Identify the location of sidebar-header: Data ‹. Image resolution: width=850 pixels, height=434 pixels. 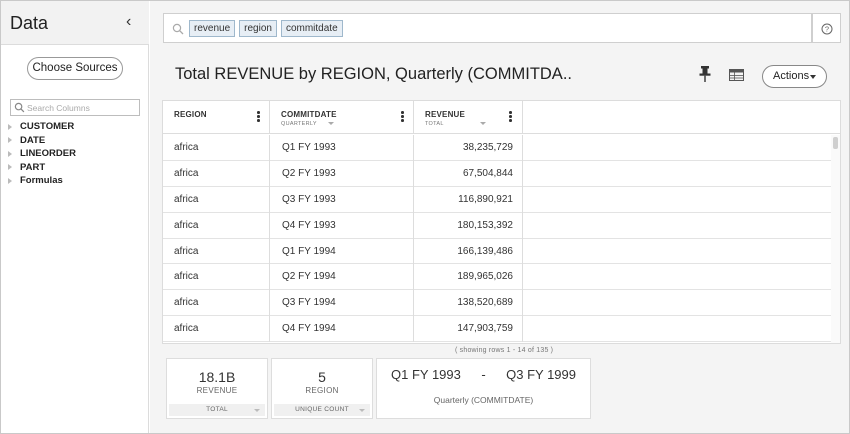
(75, 23).